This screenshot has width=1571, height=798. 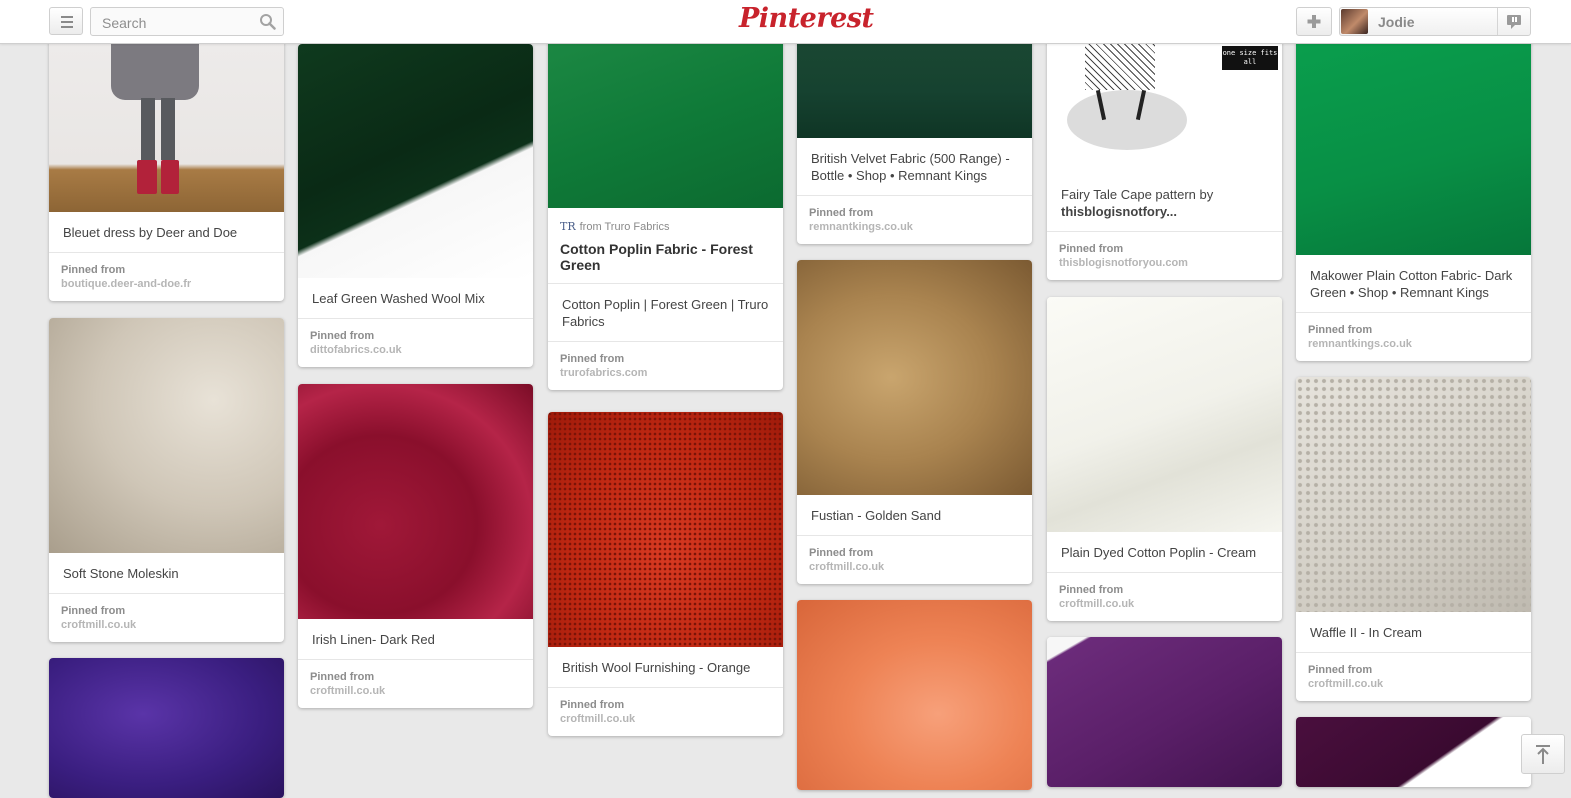 I want to click on pin-source: Pinned from thisblogisnotforyou.com, so click(x=1164, y=256).